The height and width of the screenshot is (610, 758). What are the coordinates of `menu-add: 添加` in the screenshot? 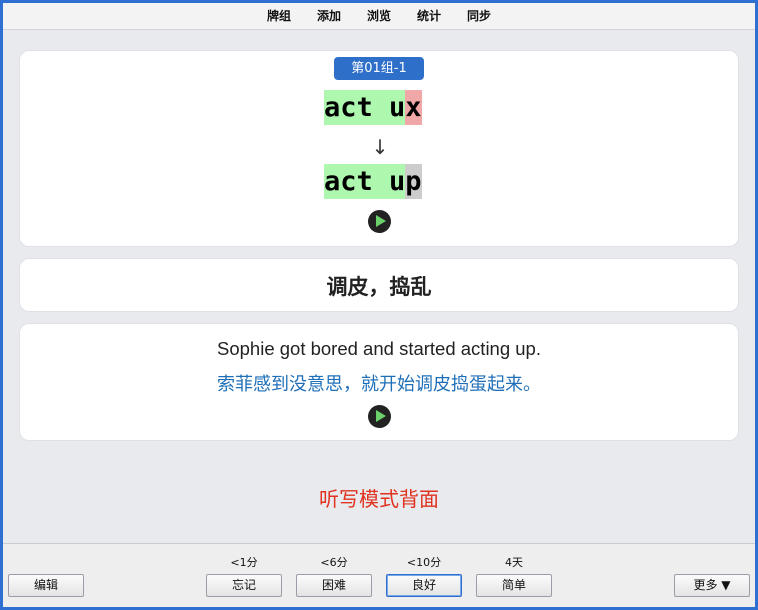 It's located at (329, 16).